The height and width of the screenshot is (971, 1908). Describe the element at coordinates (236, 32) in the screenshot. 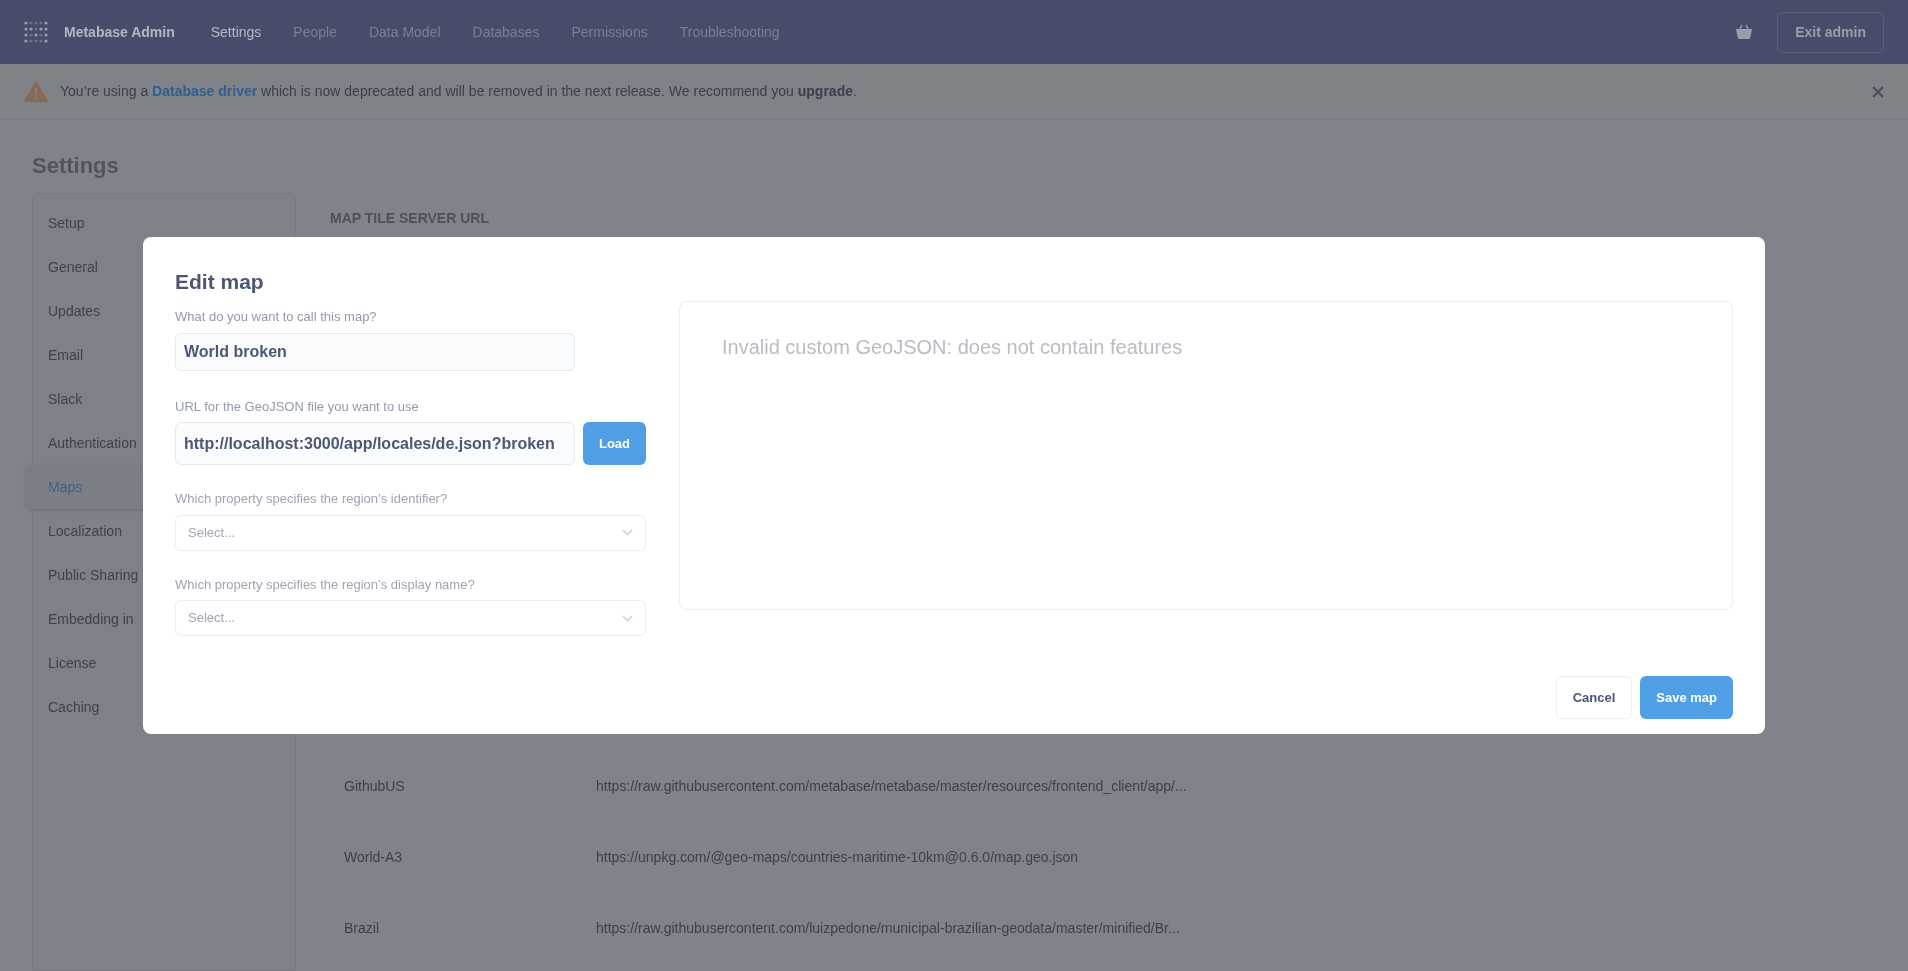

I see `nav-tab: Settings` at that location.